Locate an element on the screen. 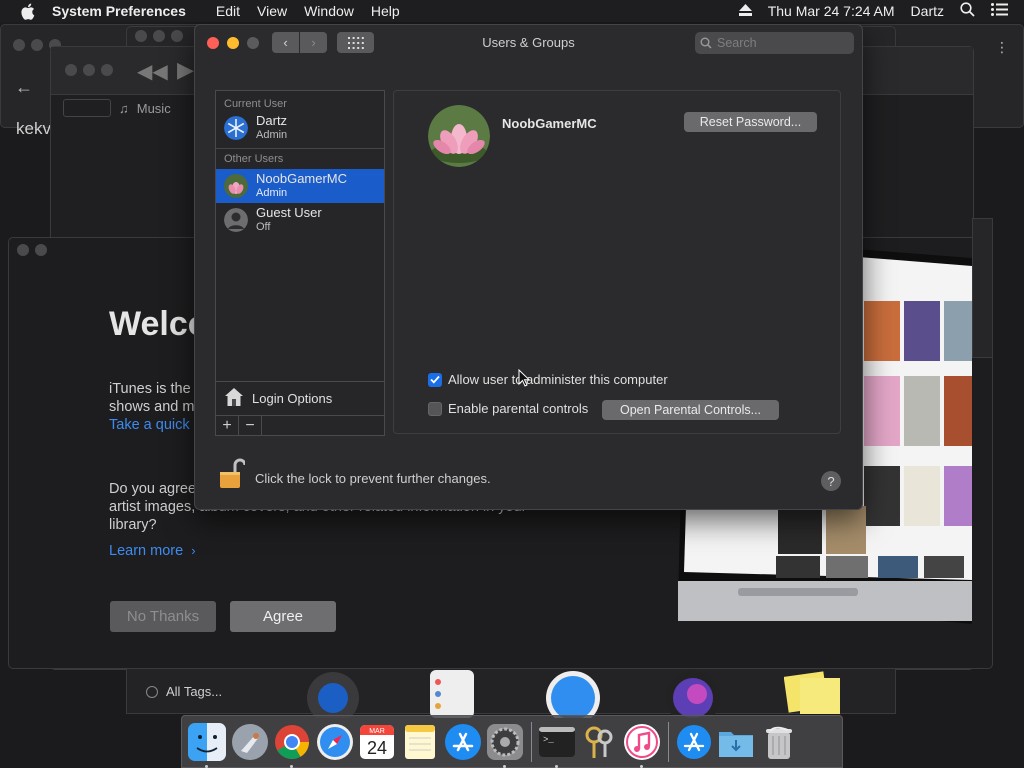 The image size is (1024, 768). dock: MAR 24 >_ is located at coordinates (512, 741).